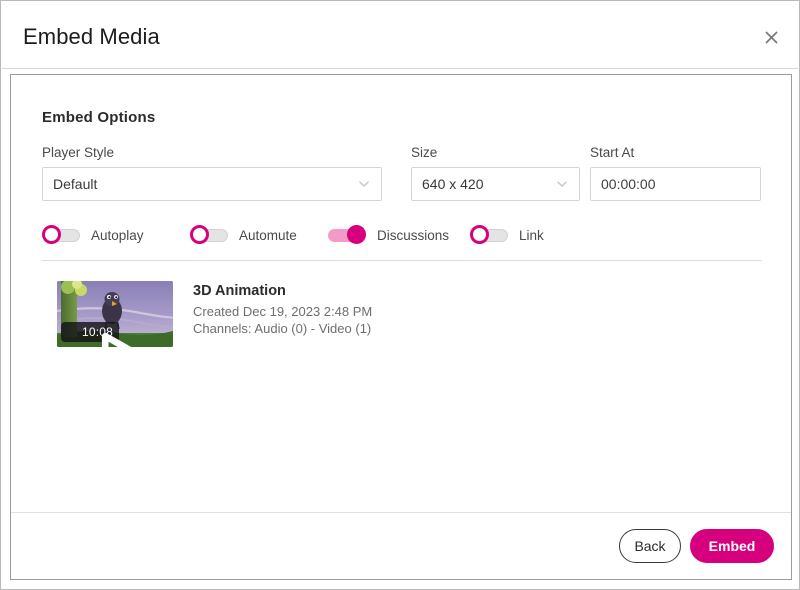 The image size is (800, 590). I want to click on toggle-automute: Automute, so click(243, 235).